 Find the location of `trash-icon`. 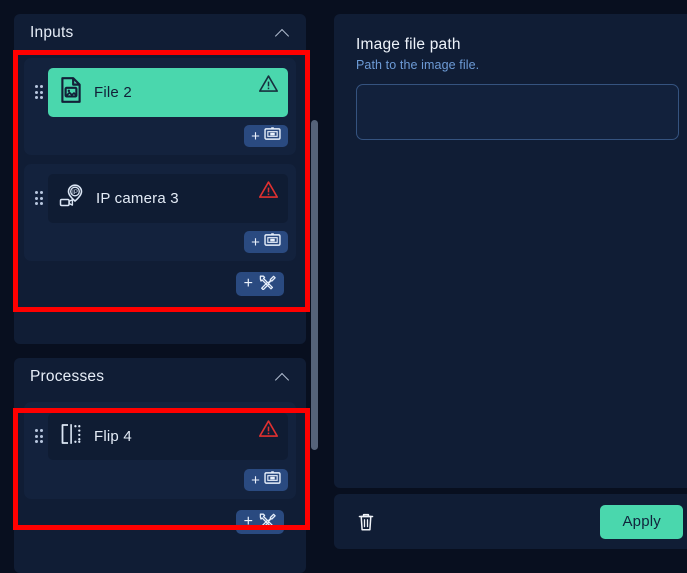

trash-icon is located at coordinates (366, 522).